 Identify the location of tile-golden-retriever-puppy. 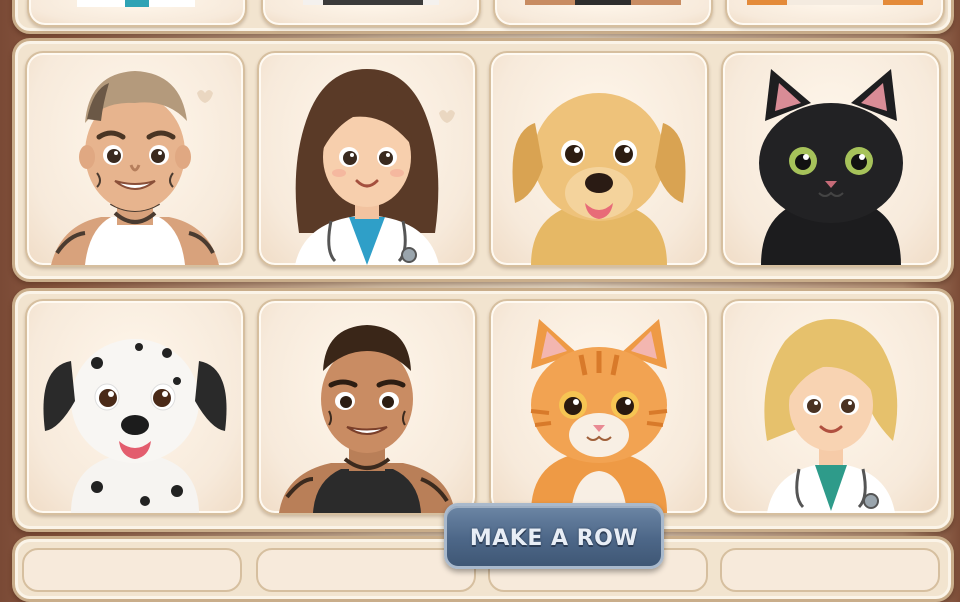
(599, 159).